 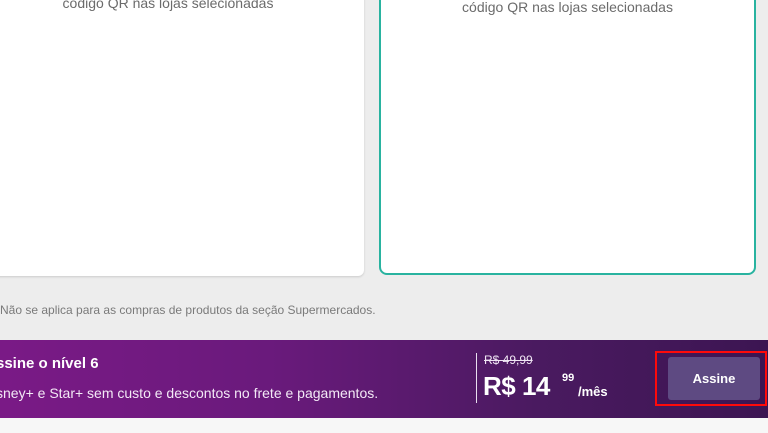 What do you see at coordinates (516, 386) in the screenshot?
I see `price-main: R$ 14` at bounding box center [516, 386].